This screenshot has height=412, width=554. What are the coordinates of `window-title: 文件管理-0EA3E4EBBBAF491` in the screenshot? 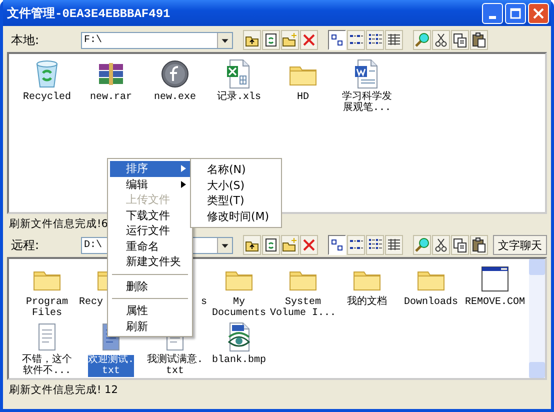 It's located at (89, 14).